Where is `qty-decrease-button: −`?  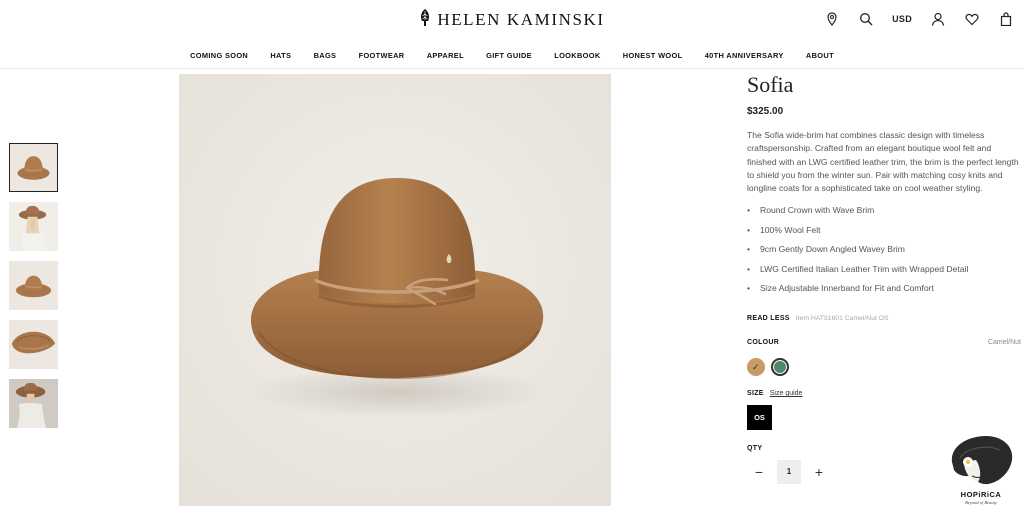
qty-decrease-button: − is located at coordinates (759, 472).